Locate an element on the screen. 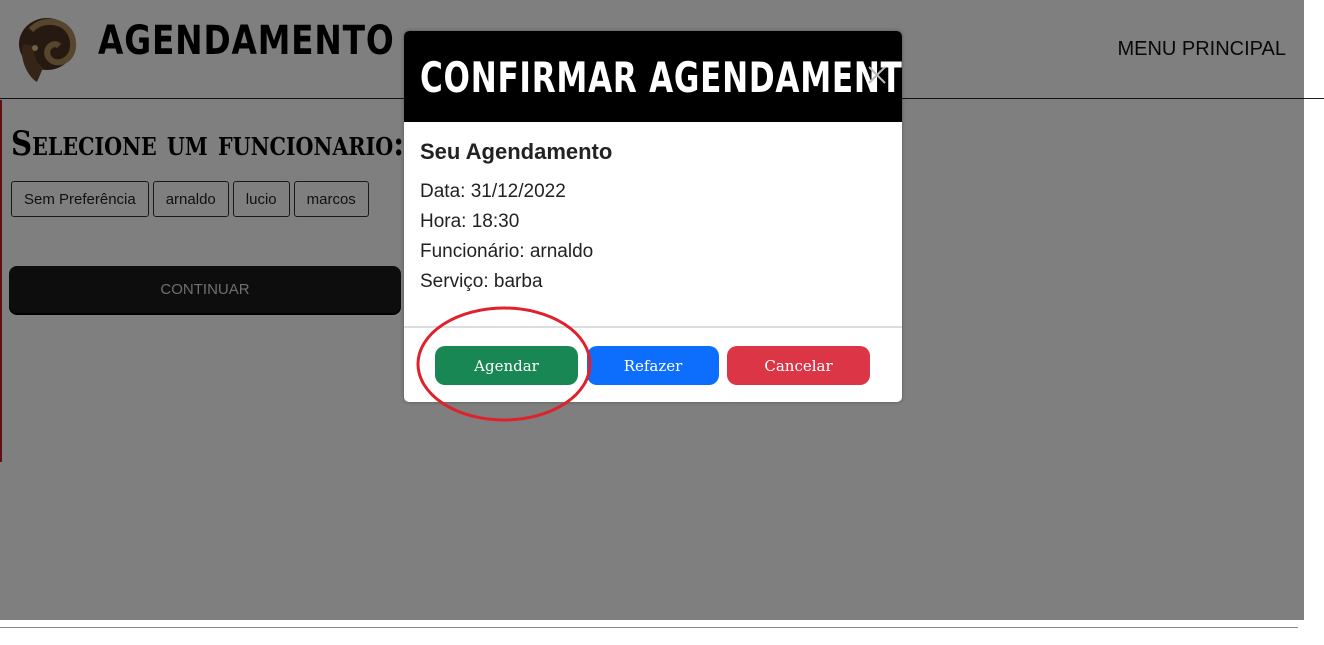 The width and height of the screenshot is (1324, 645). modal-header: CONFIRMAR AGENDAMENTO is located at coordinates (653, 76).